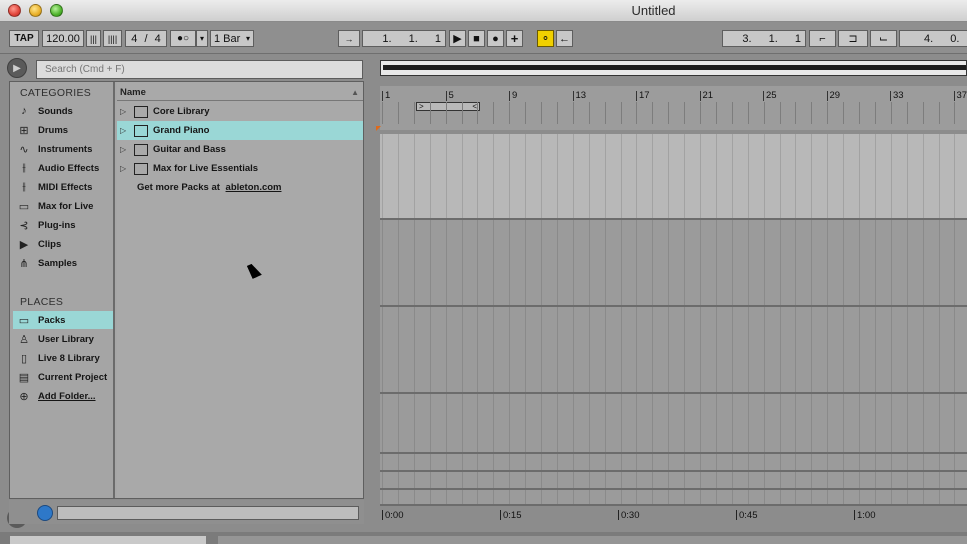 This screenshot has width=967, height=544. I want to click on list-item: ▷ Core Library, so click(240, 111).